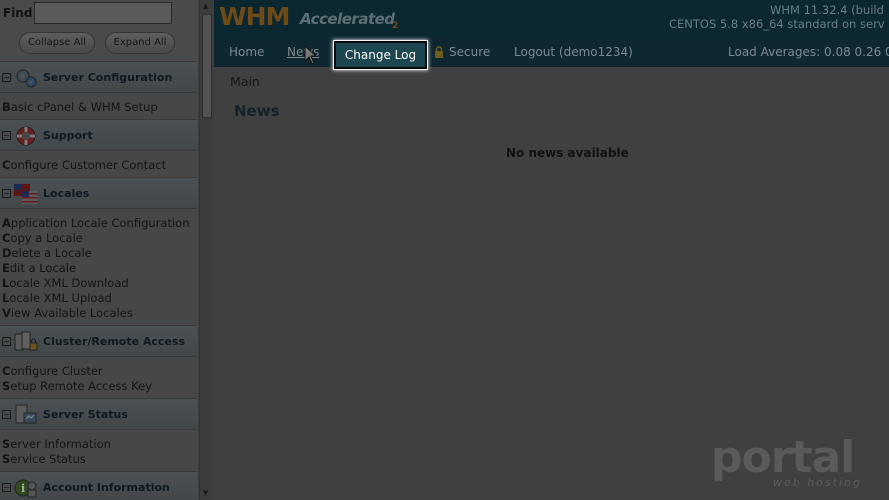 The image size is (889, 500). I want to click on sidebar-link-delete-locale: Delete a Locale, so click(47, 253).